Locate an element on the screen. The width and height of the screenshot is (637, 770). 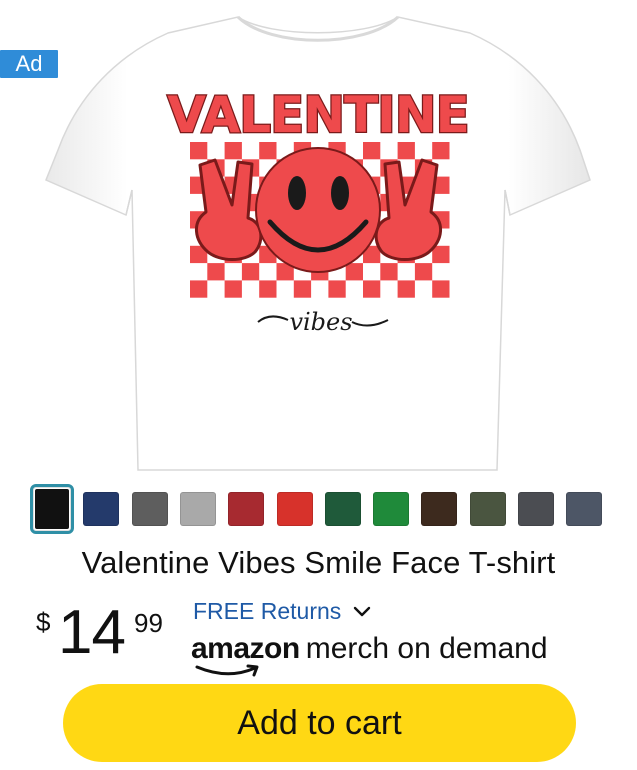
color-swatch-slate is located at coordinates (584, 509).